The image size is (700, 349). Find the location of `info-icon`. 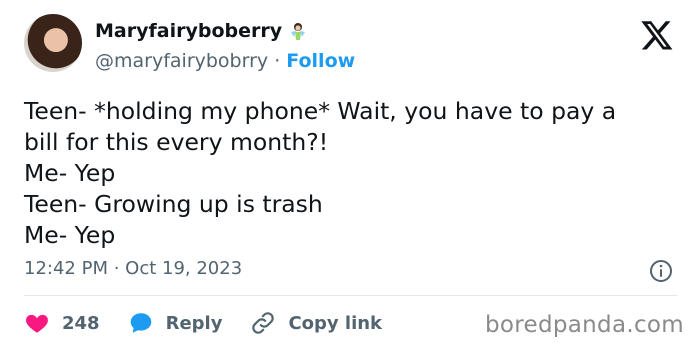

info-icon is located at coordinates (661, 271).